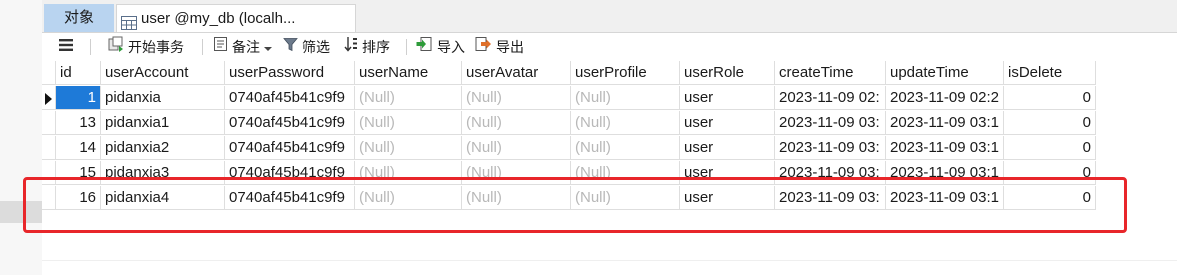  Describe the element at coordinates (163, 198) in the screenshot. I see `cell-useraccount: pidanxia4` at that location.